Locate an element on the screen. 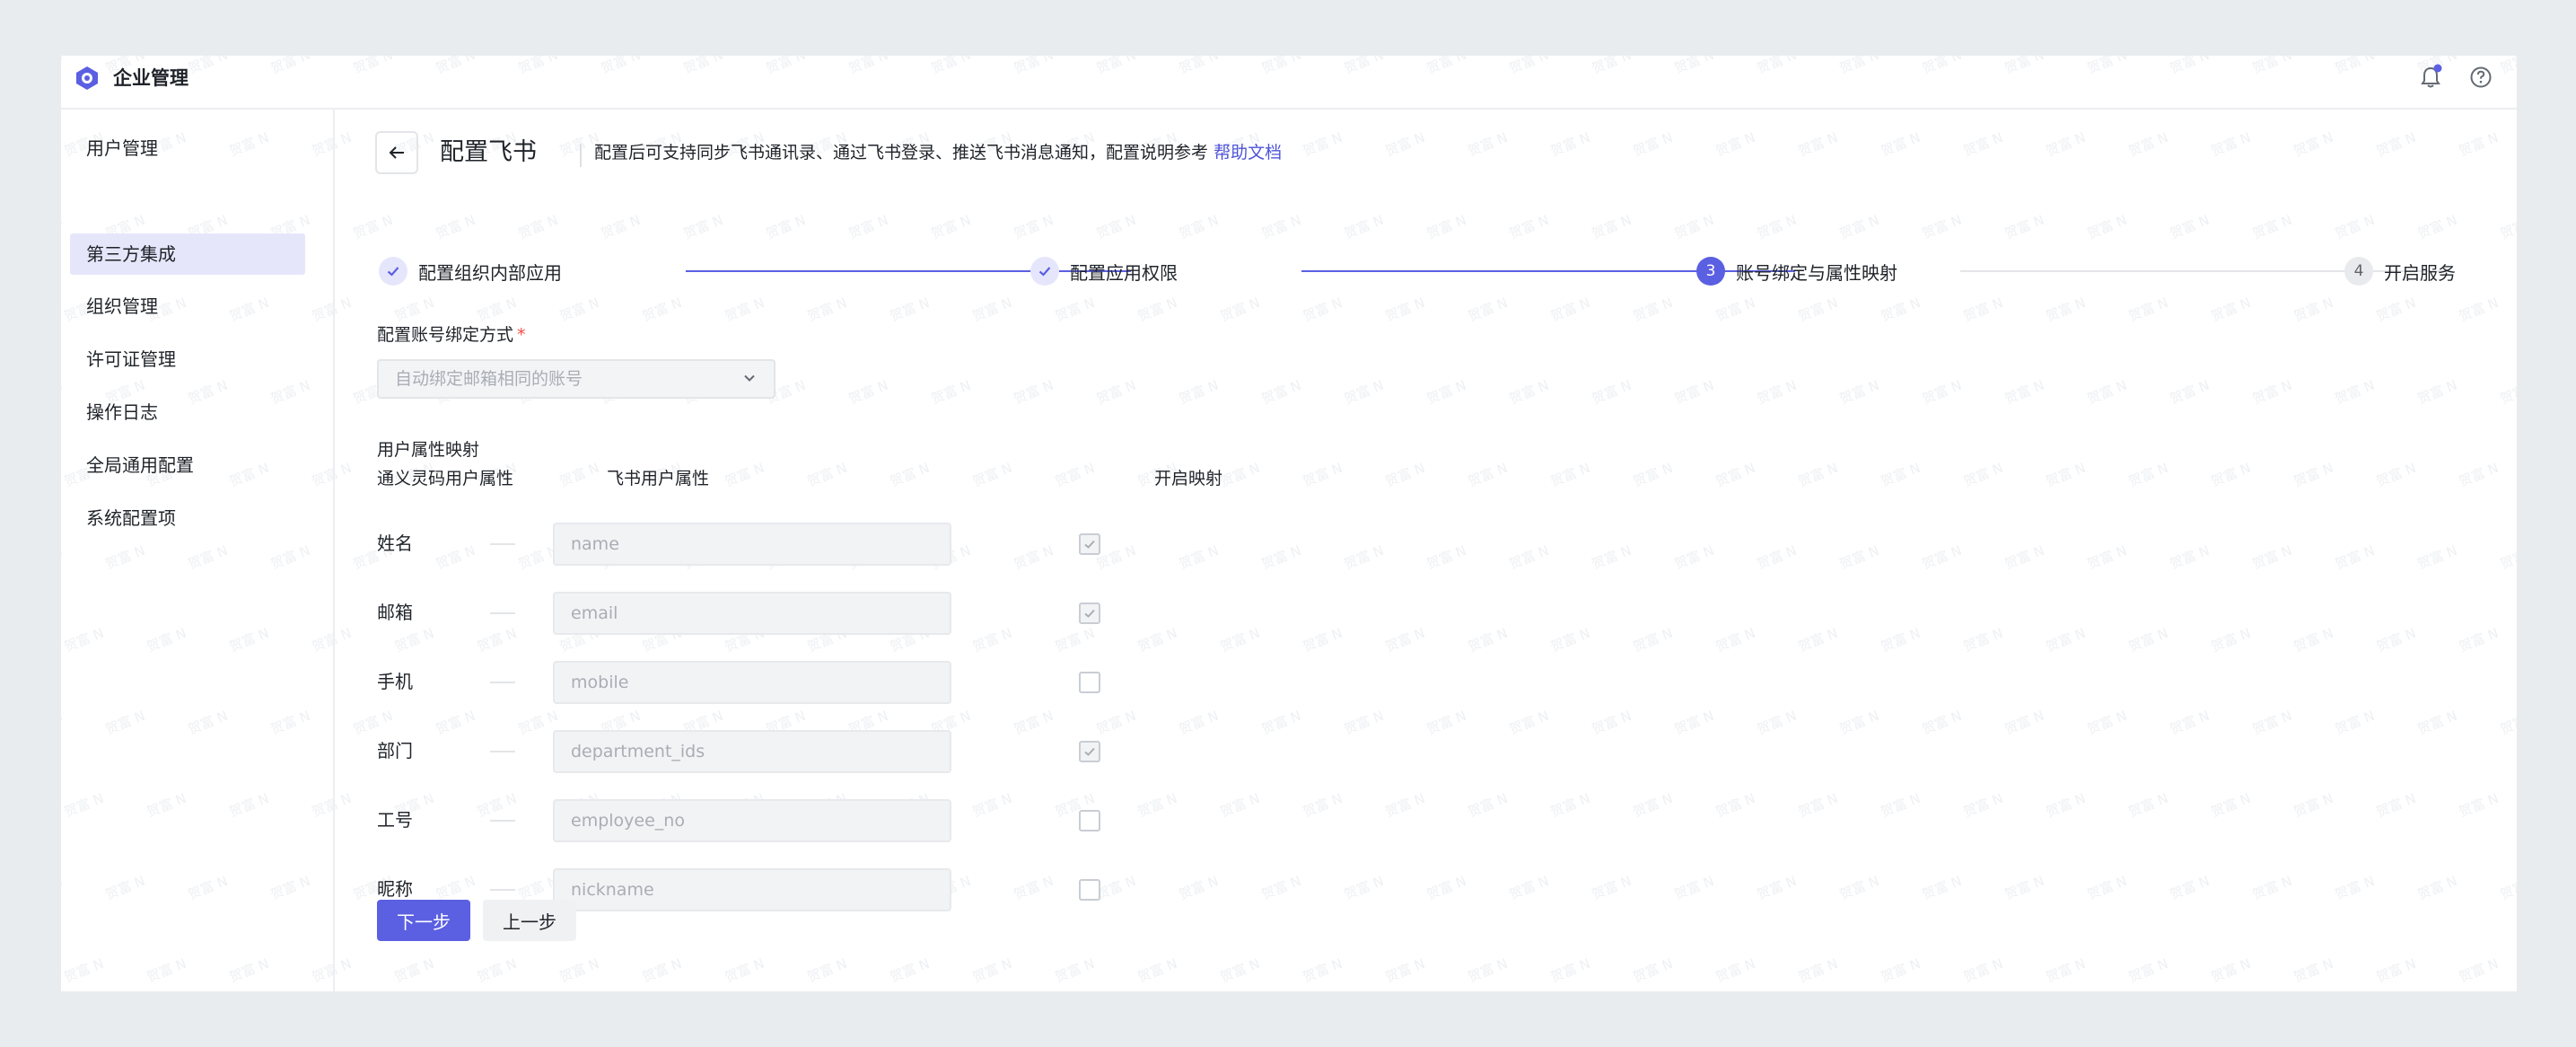 The height and width of the screenshot is (1047, 2576). notification-dot is located at coordinates (2437, 68).